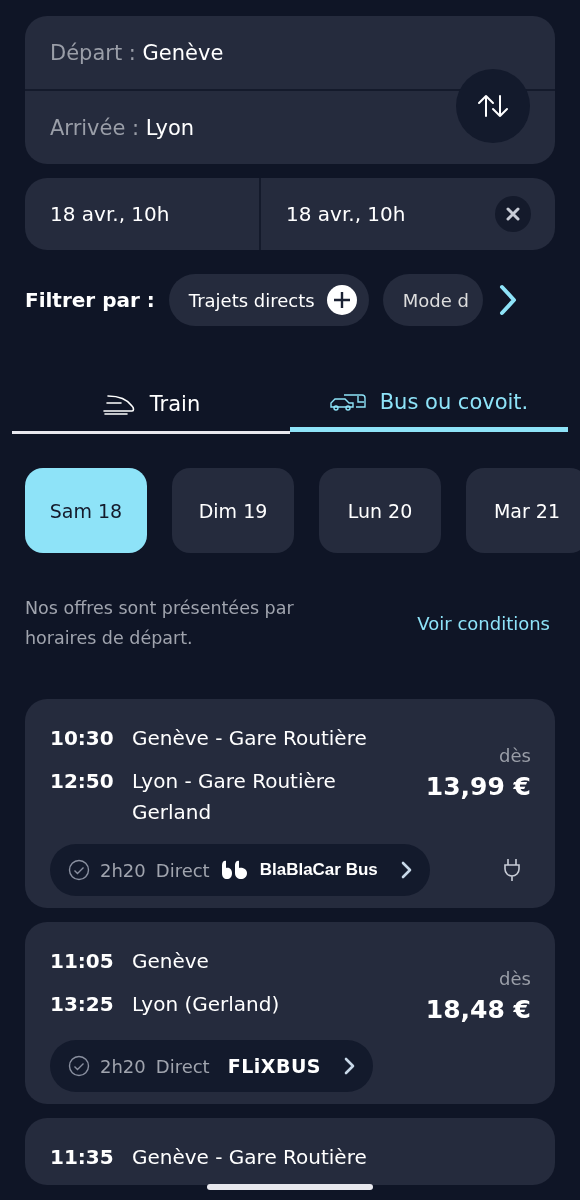  What do you see at coordinates (82, 781) in the screenshot?
I see `arrival-time: 12:50` at bounding box center [82, 781].